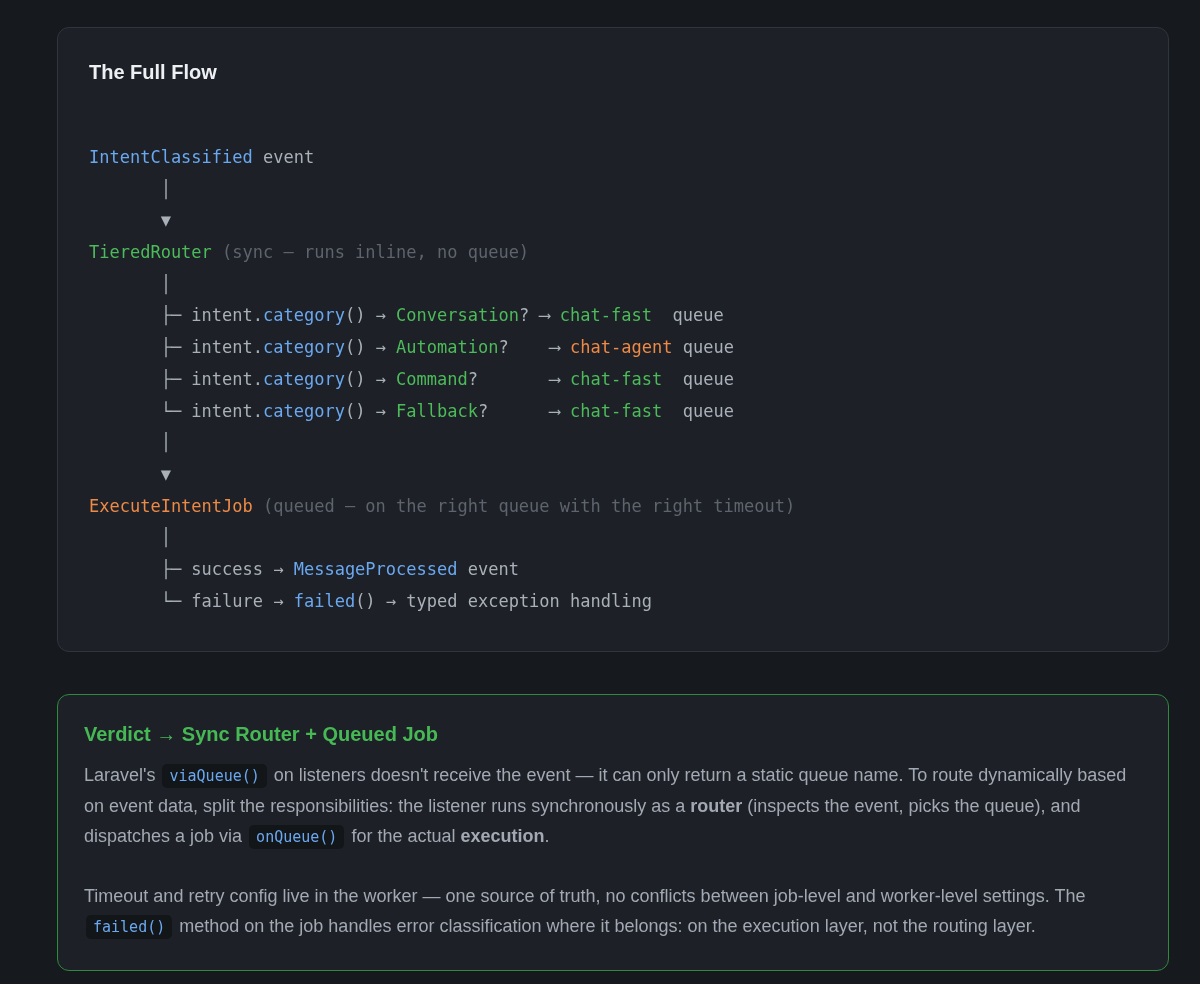  Describe the element at coordinates (309, 253) in the screenshot. I see `code-line: TieredRouter (sync — runs inline, no queue)` at that location.